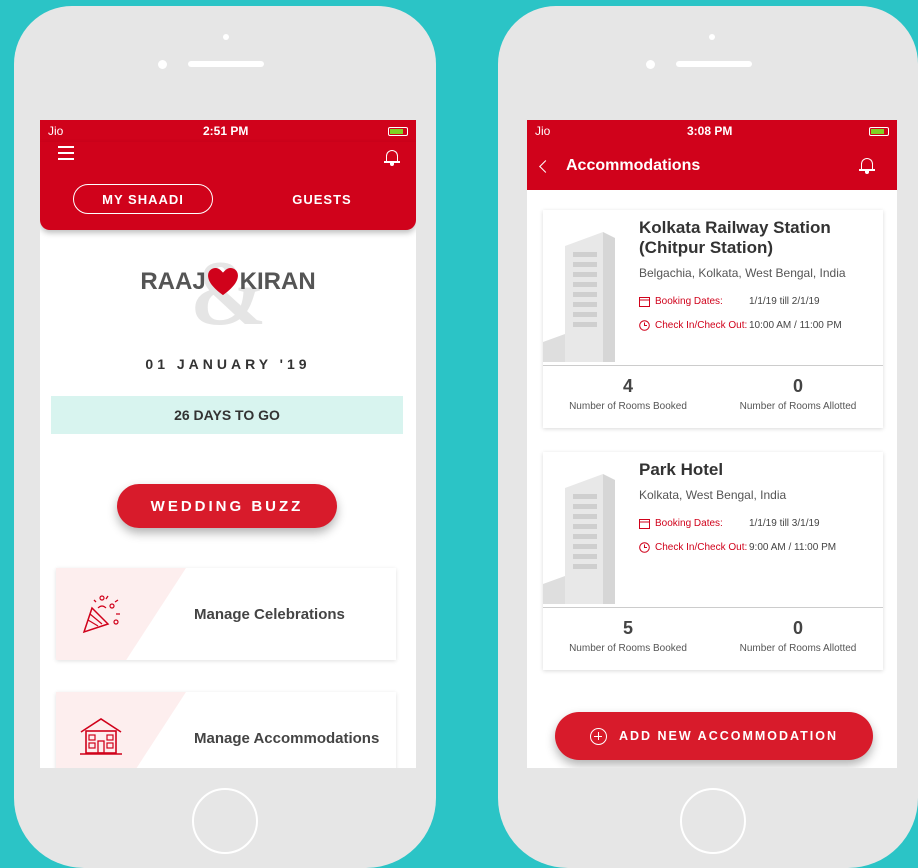 The image size is (918, 868). Describe the element at coordinates (222, 282) in the screenshot. I see `heart-icon` at that location.